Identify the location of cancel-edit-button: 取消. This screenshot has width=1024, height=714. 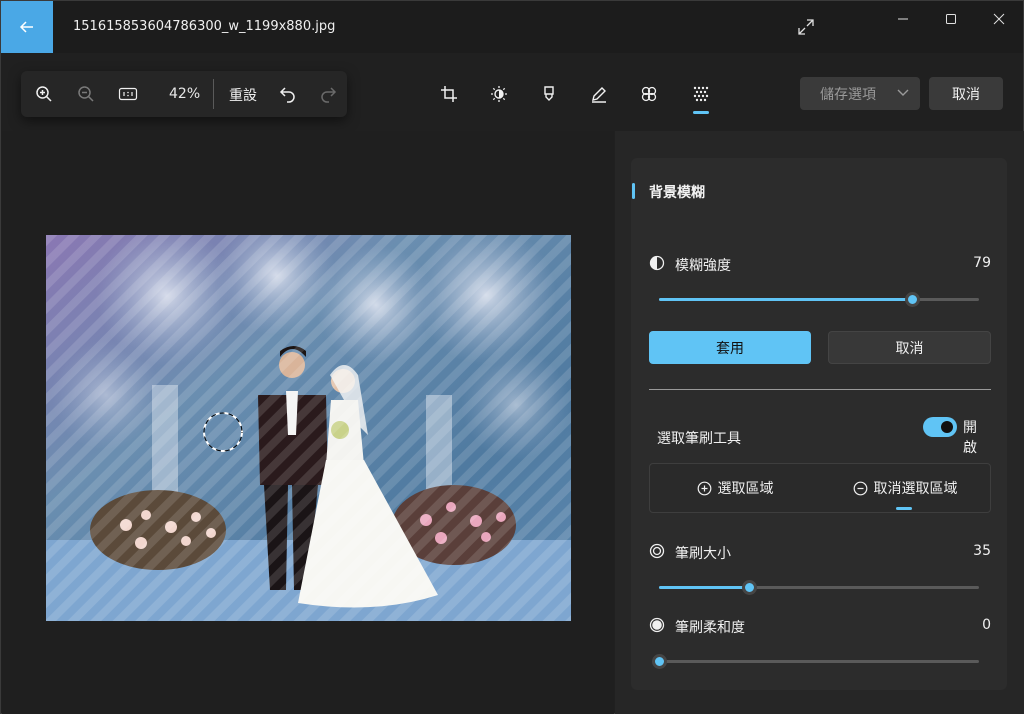
(966, 93).